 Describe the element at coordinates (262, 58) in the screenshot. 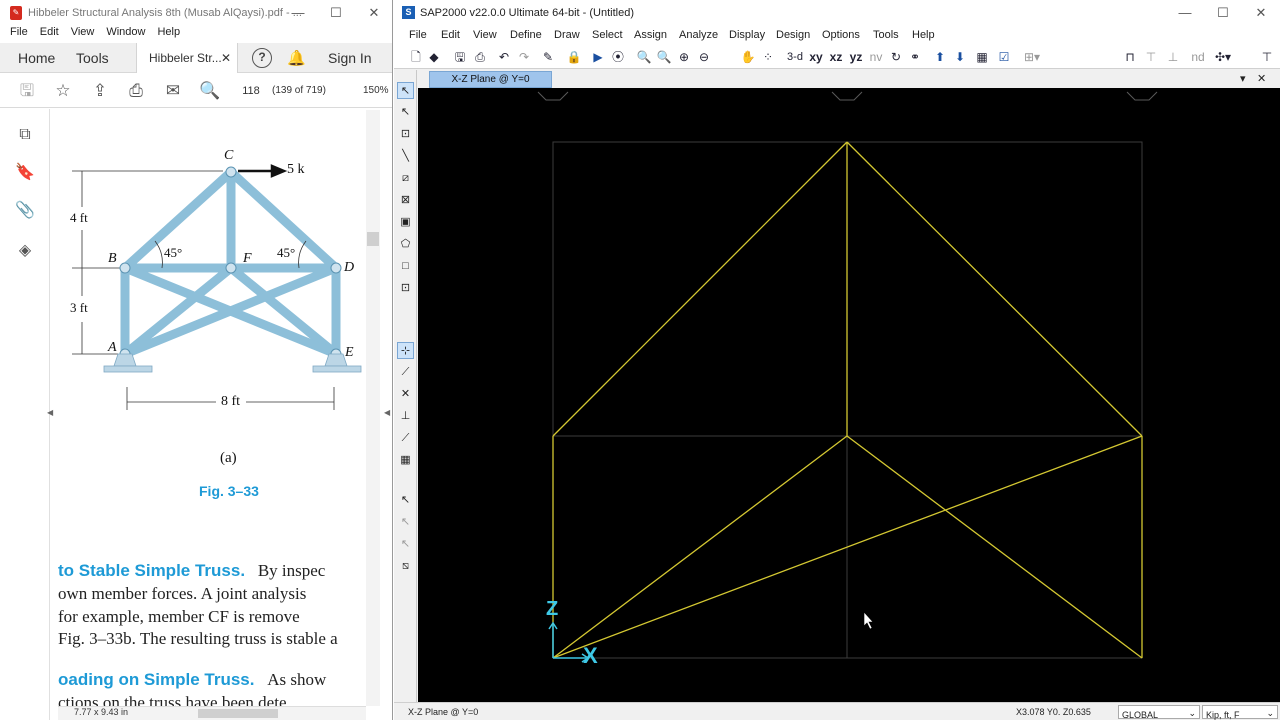

I see `help-icon: ?` at that location.